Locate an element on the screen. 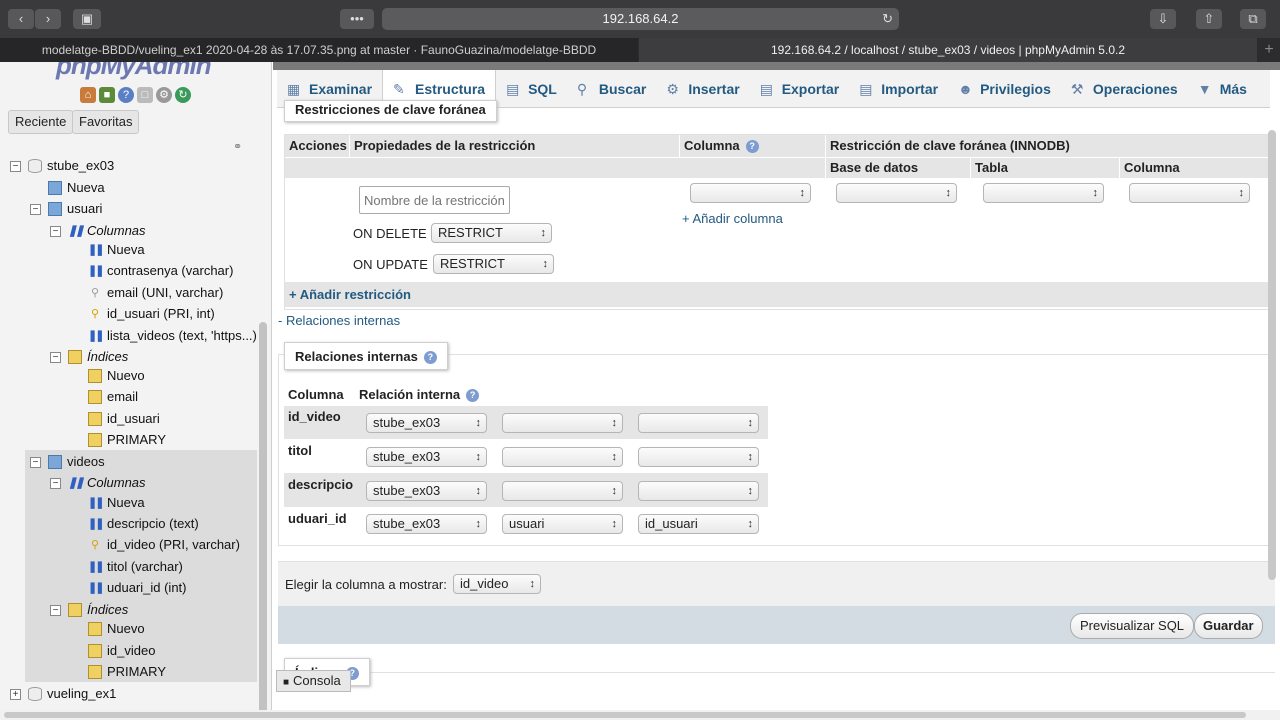 This screenshot has height=720, width=1280. settings-icon: ⚙ is located at coordinates (164, 95).